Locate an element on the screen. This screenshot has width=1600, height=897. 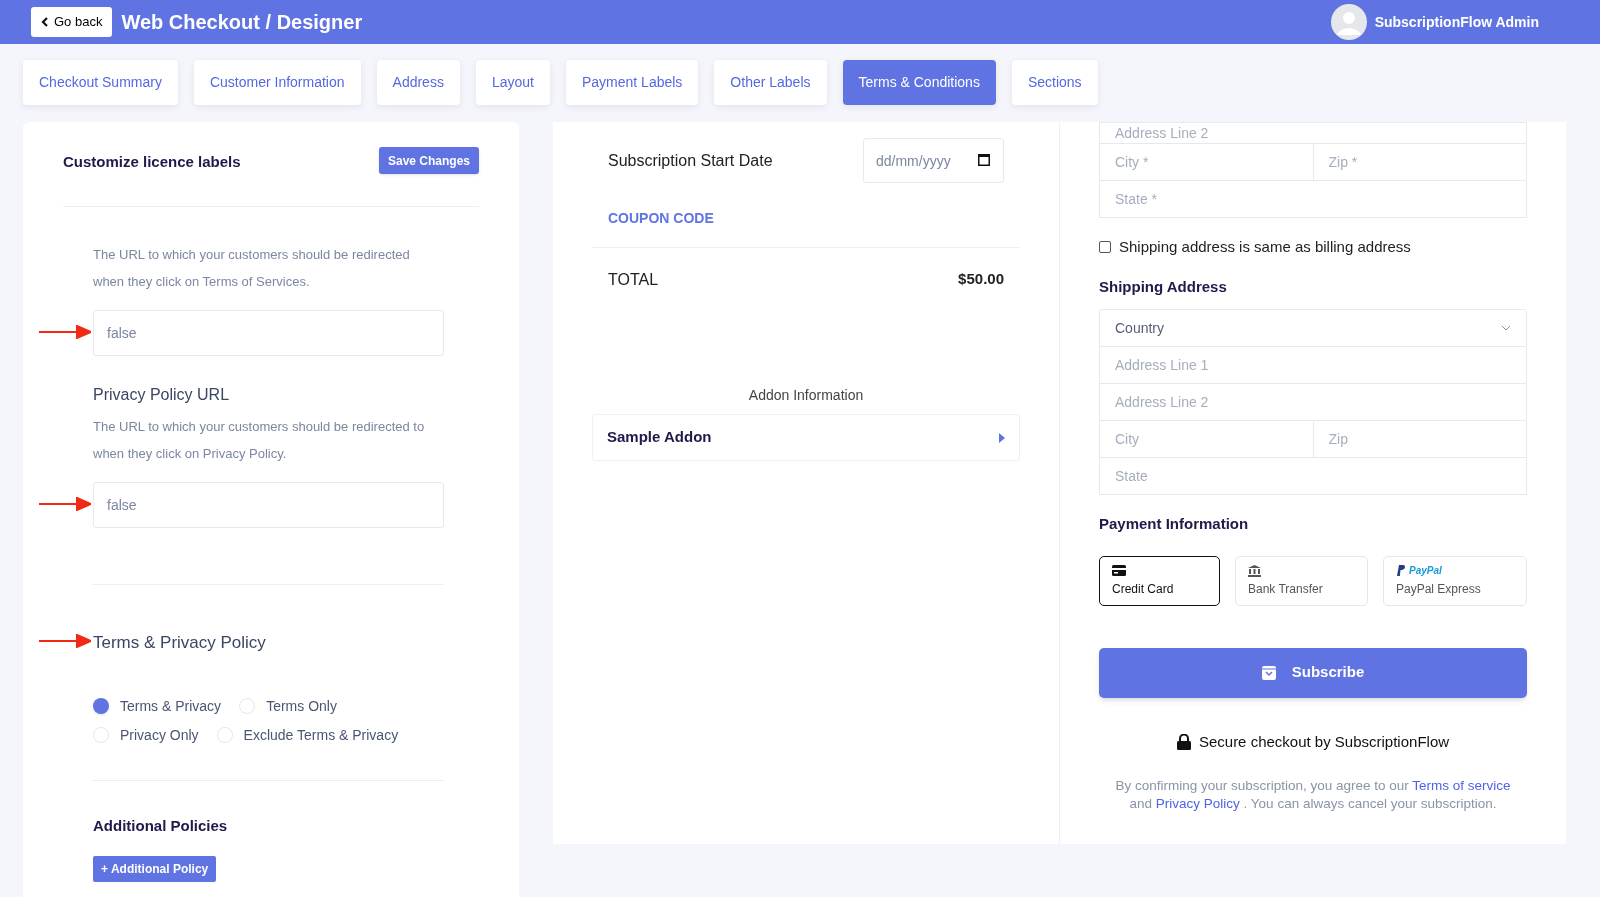
date-field: dd/mm/yyyy is located at coordinates (933, 160).